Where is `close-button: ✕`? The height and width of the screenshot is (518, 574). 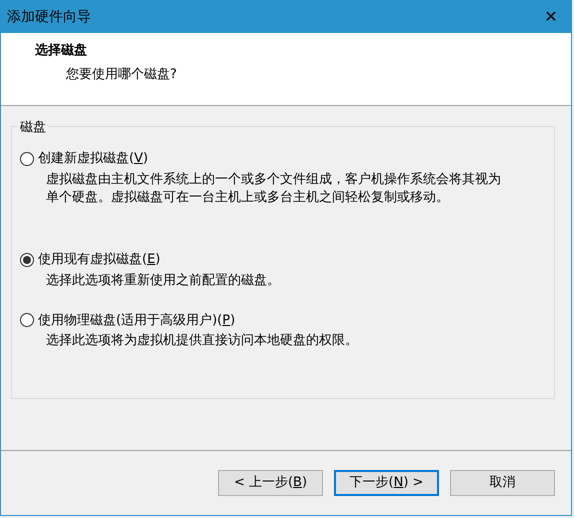 close-button: ✕ is located at coordinates (551, 17).